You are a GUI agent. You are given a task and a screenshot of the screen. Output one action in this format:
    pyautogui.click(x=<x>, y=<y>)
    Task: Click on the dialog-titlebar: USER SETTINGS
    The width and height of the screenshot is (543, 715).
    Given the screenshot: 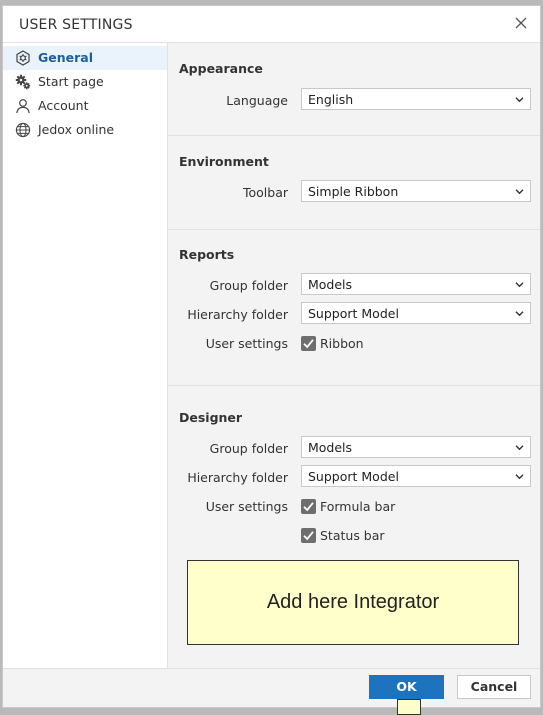 What is the action you would take?
    pyautogui.click(x=271, y=24)
    